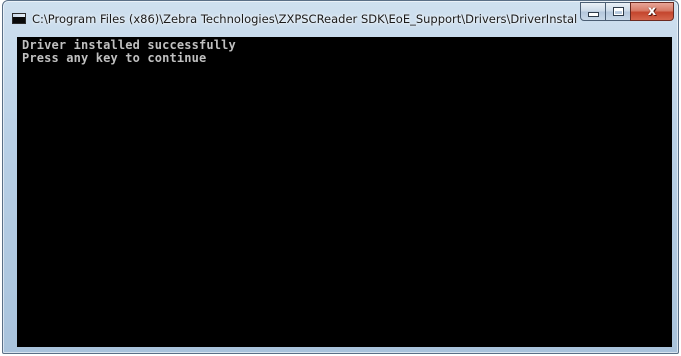  I want to click on minimize-button, so click(593, 11).